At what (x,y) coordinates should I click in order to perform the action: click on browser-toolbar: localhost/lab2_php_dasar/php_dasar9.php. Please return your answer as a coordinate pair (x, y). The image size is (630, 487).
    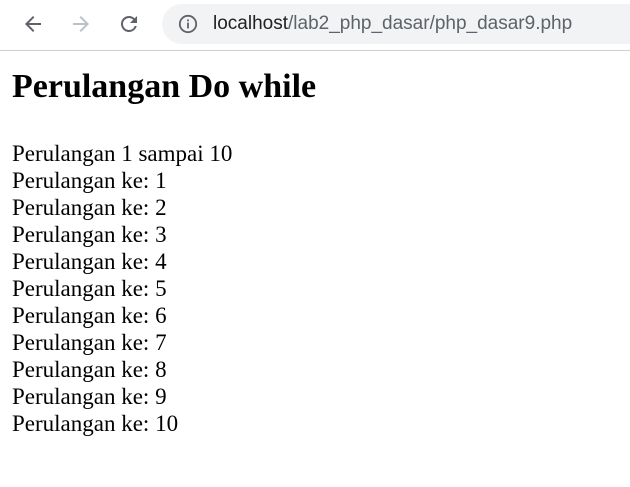
    Looking at the image, I should click on (315, 25).